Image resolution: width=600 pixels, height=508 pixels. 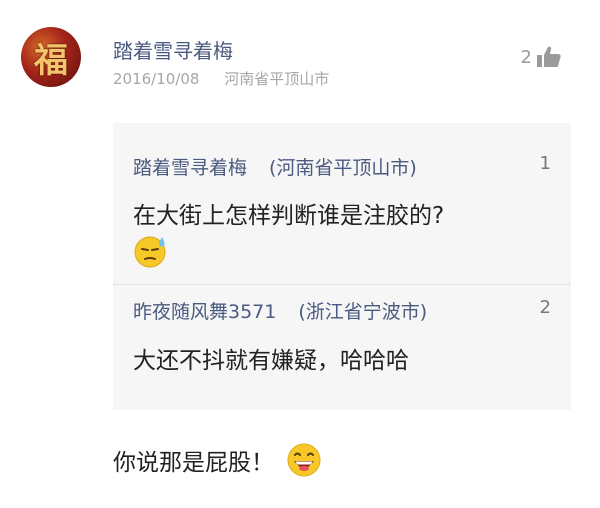 I want to click on quote-floor: 1, so click(x=545, y=163).